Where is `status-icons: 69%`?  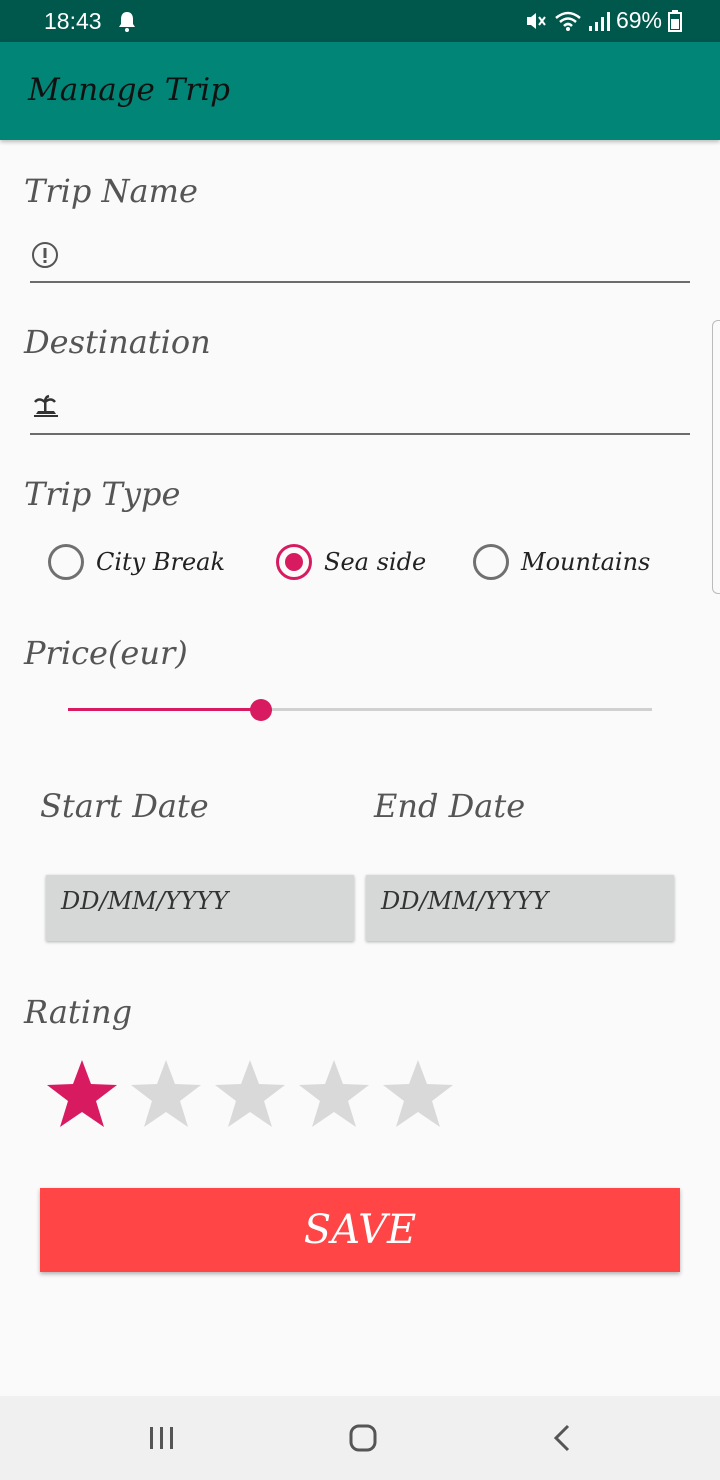 status-icons: 69% is located at coordinates (603, 20).